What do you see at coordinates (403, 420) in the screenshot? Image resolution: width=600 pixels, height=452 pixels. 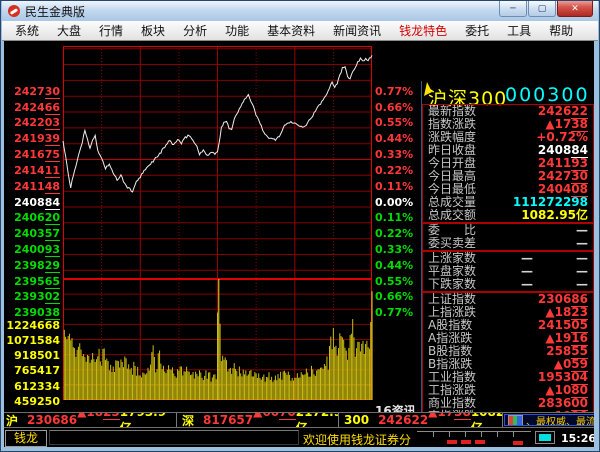 I see `index-value: 242622` at bounding box center [403, 420].